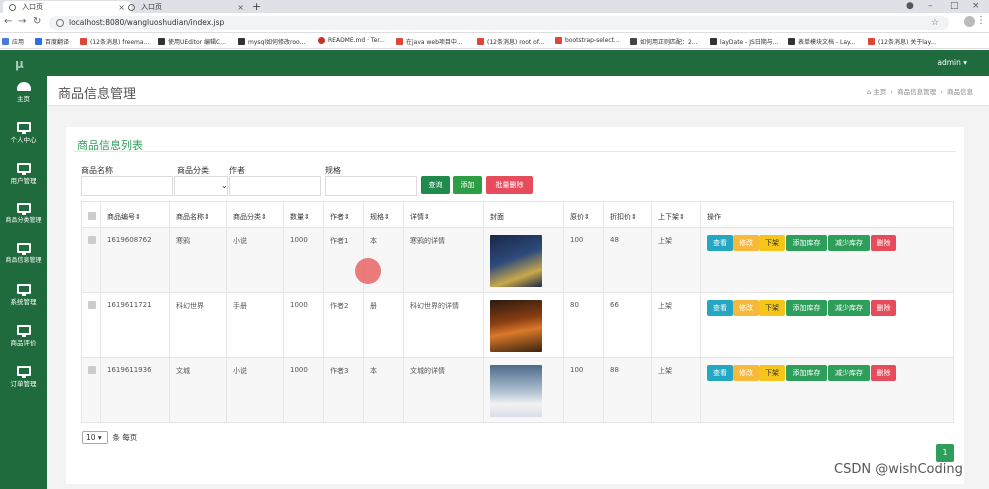 This screenshot has width=989, height=489. Describe the element at coordinates (23, 377) in the screenshot. I see `sidebar-item-orders: 订单管理` at that location.